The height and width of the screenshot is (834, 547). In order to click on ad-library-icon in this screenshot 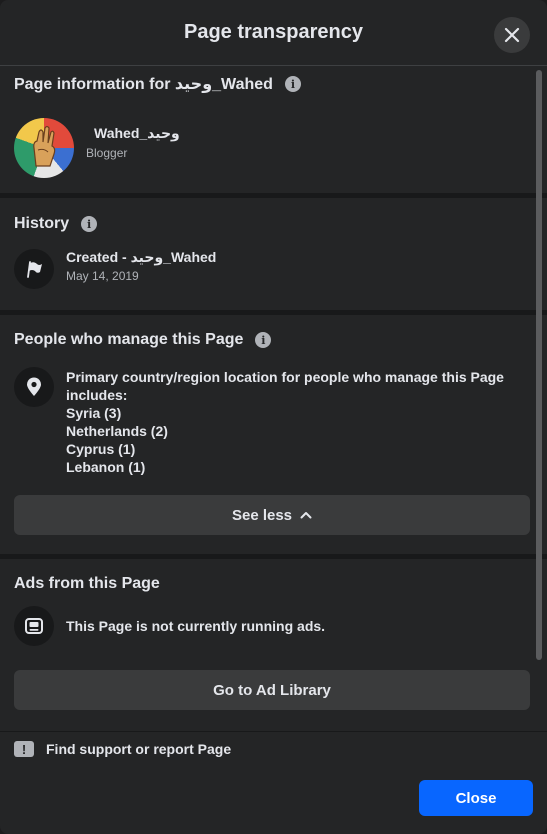, I will do `click(34, 626)`.